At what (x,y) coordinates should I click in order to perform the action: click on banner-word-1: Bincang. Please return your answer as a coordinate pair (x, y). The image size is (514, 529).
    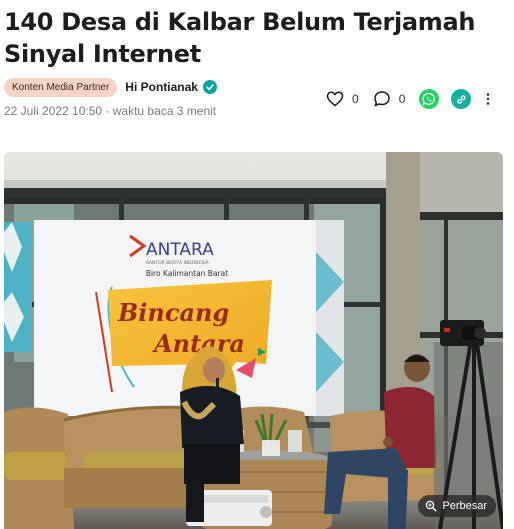
    Looking at the image, I should click on (173, 312).